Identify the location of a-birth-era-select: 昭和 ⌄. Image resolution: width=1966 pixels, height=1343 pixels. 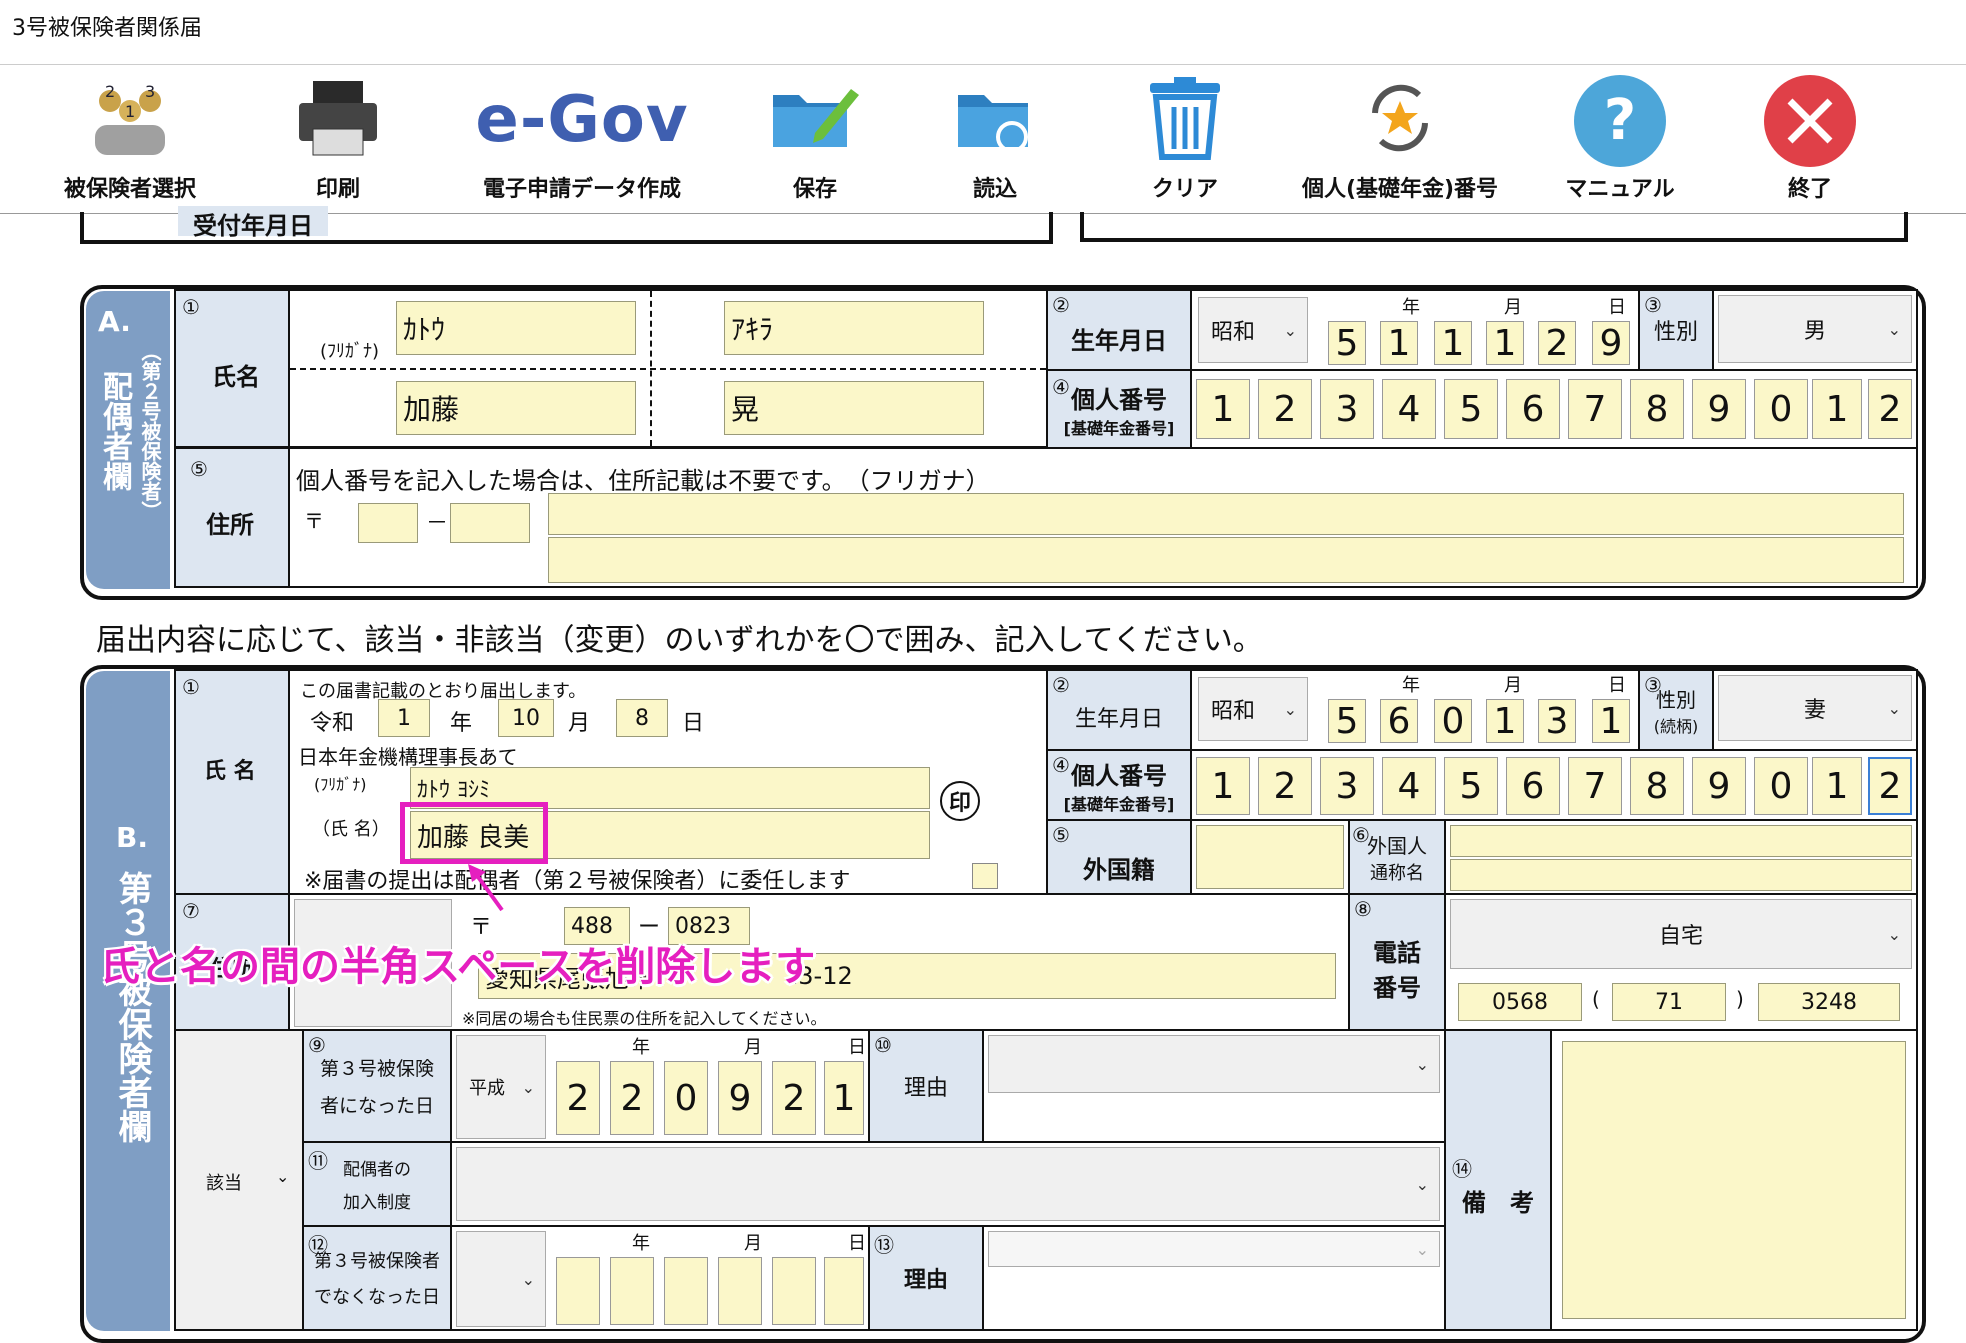
(1253, 330).